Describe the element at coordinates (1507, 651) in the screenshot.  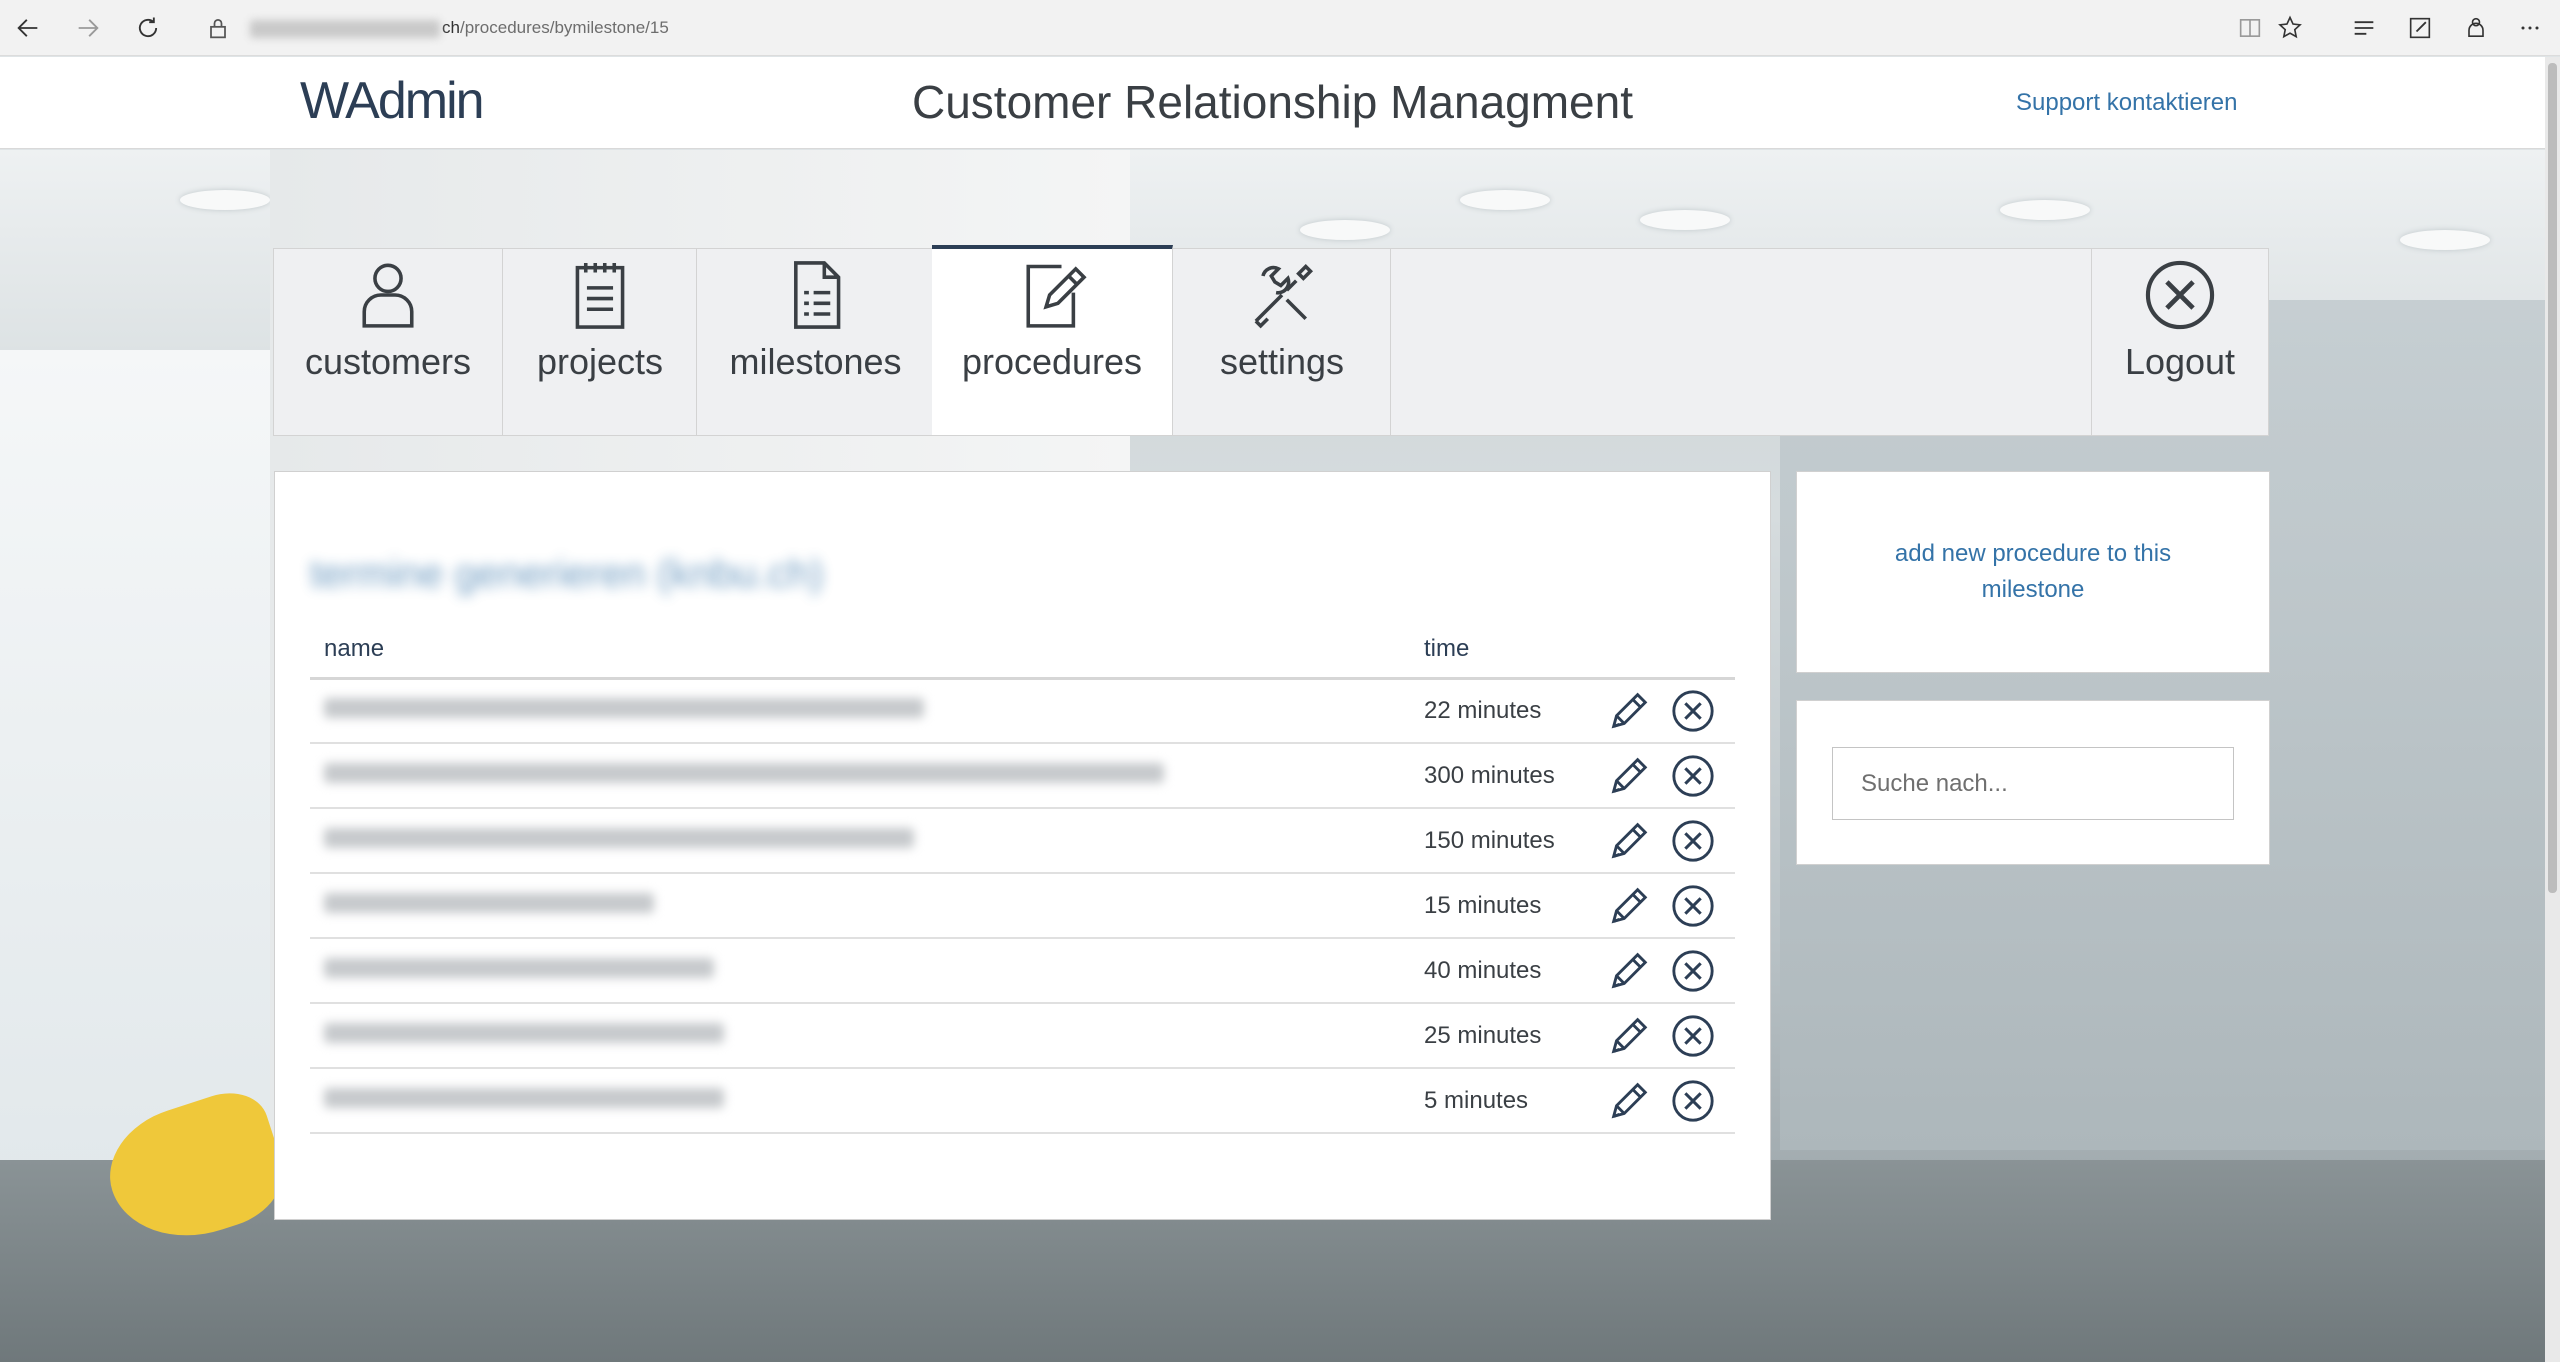
I see `column-header-time: time` at that location.